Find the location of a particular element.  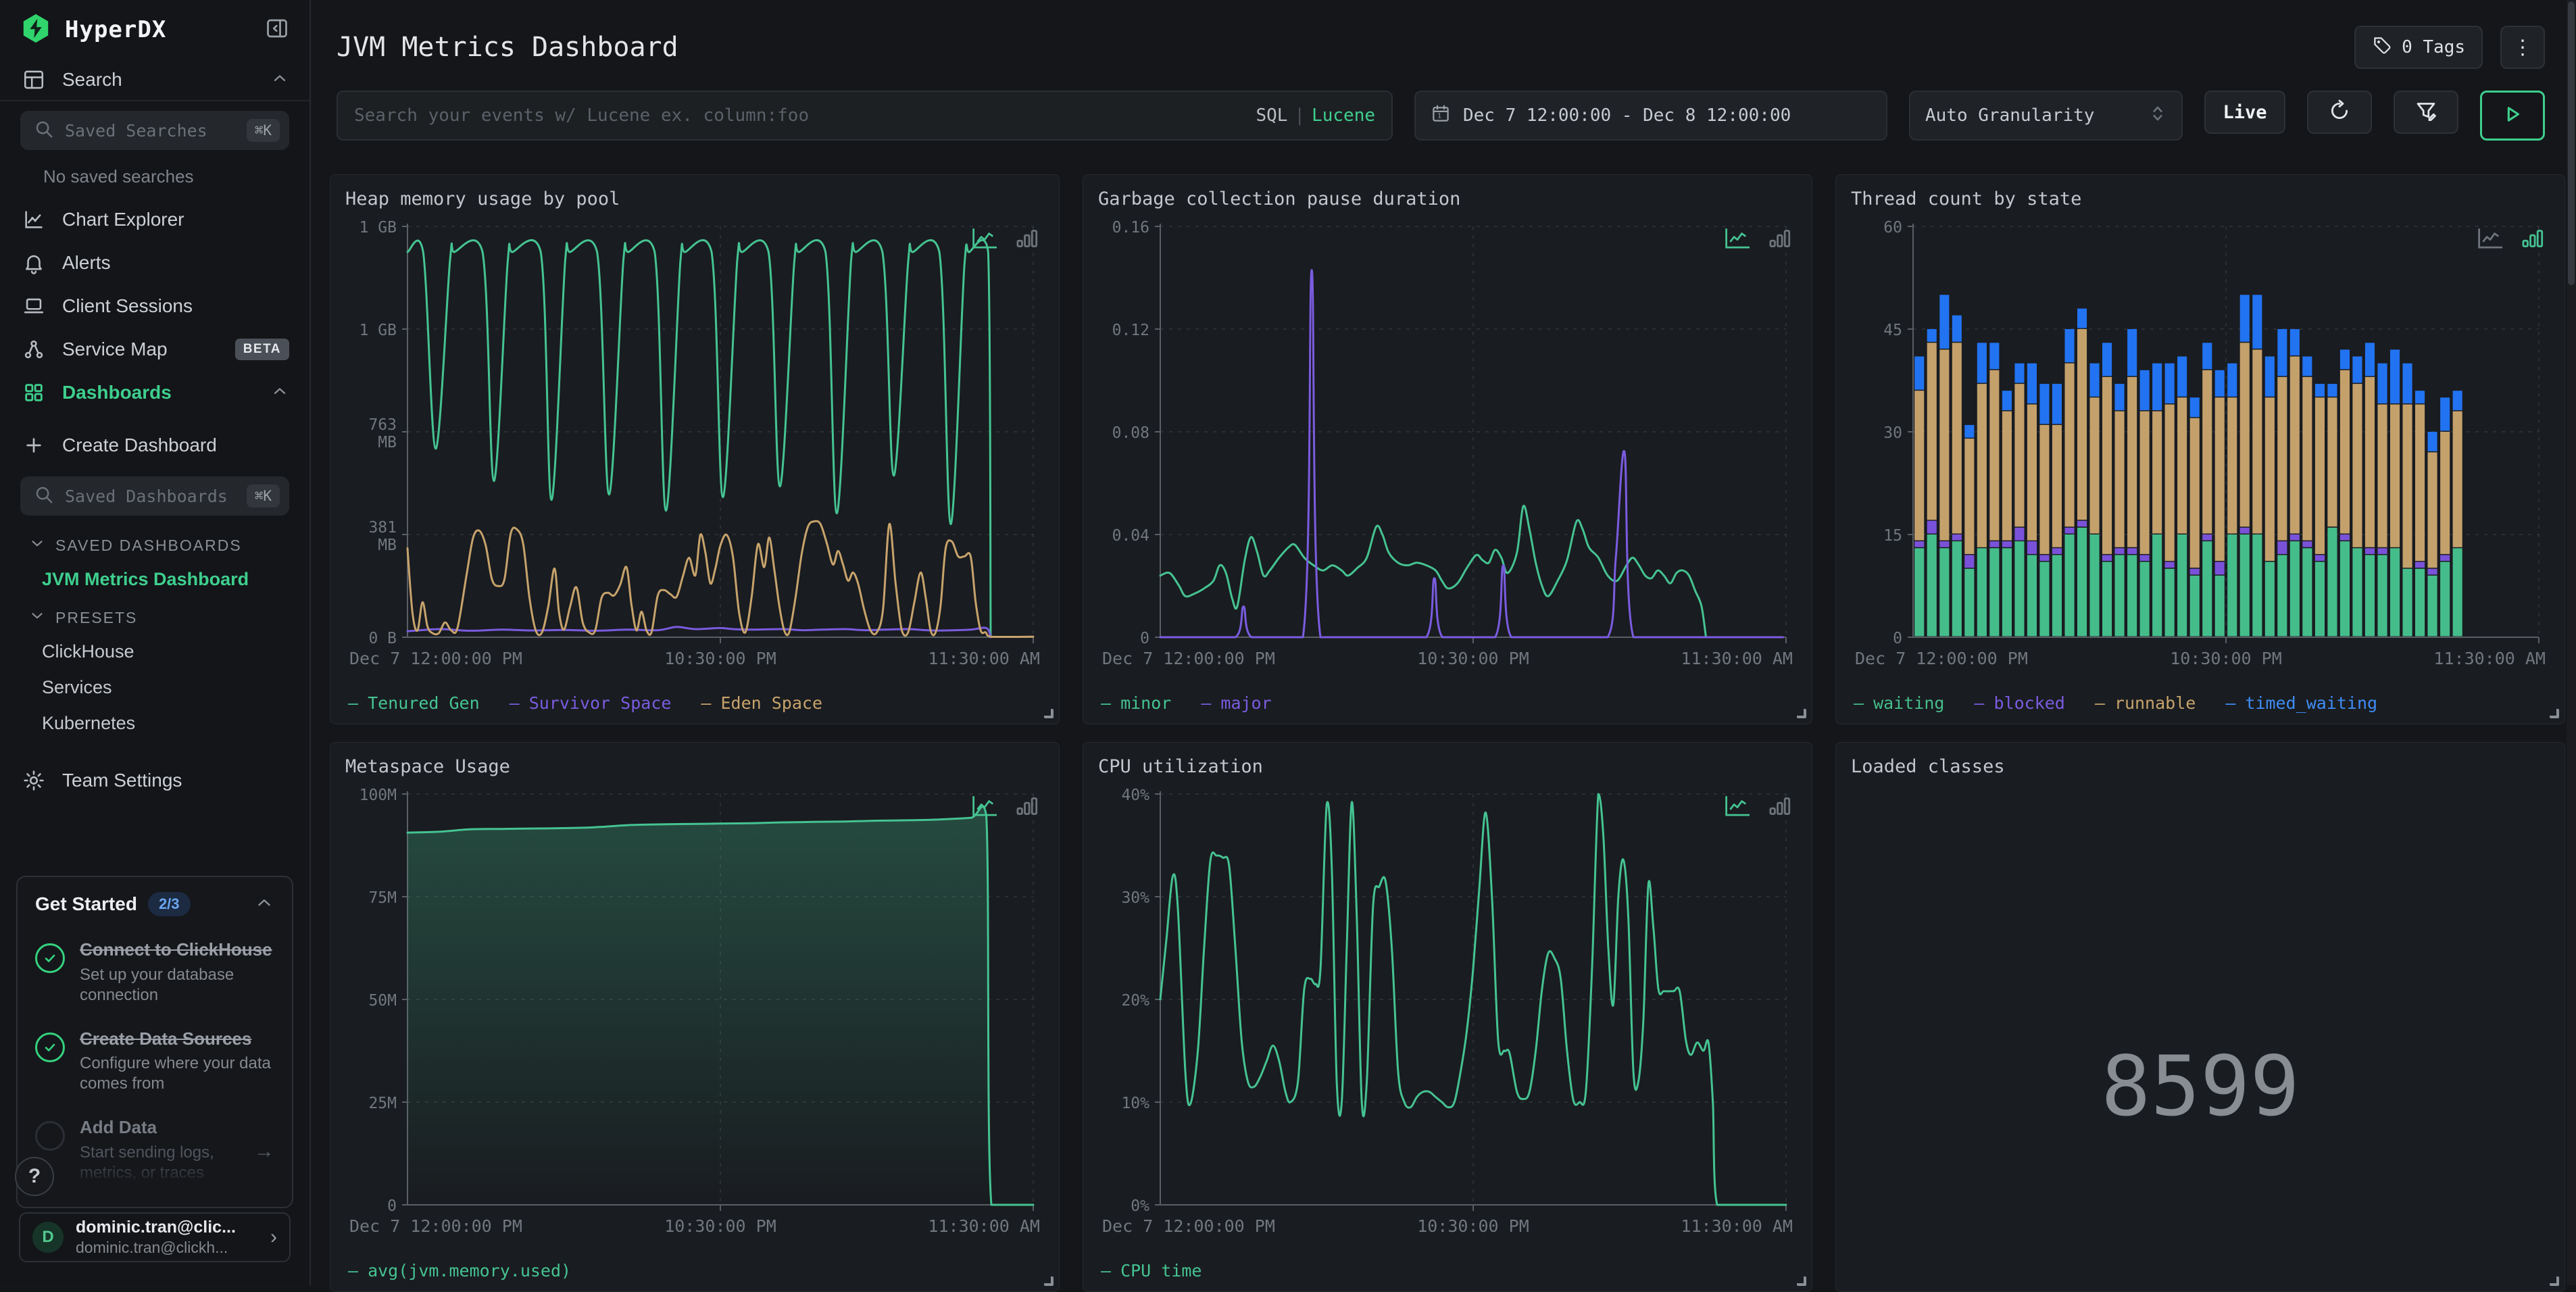

saved-dashboards-section-header: SAVED DASHBOARDS is located at coordinates (155, 543).